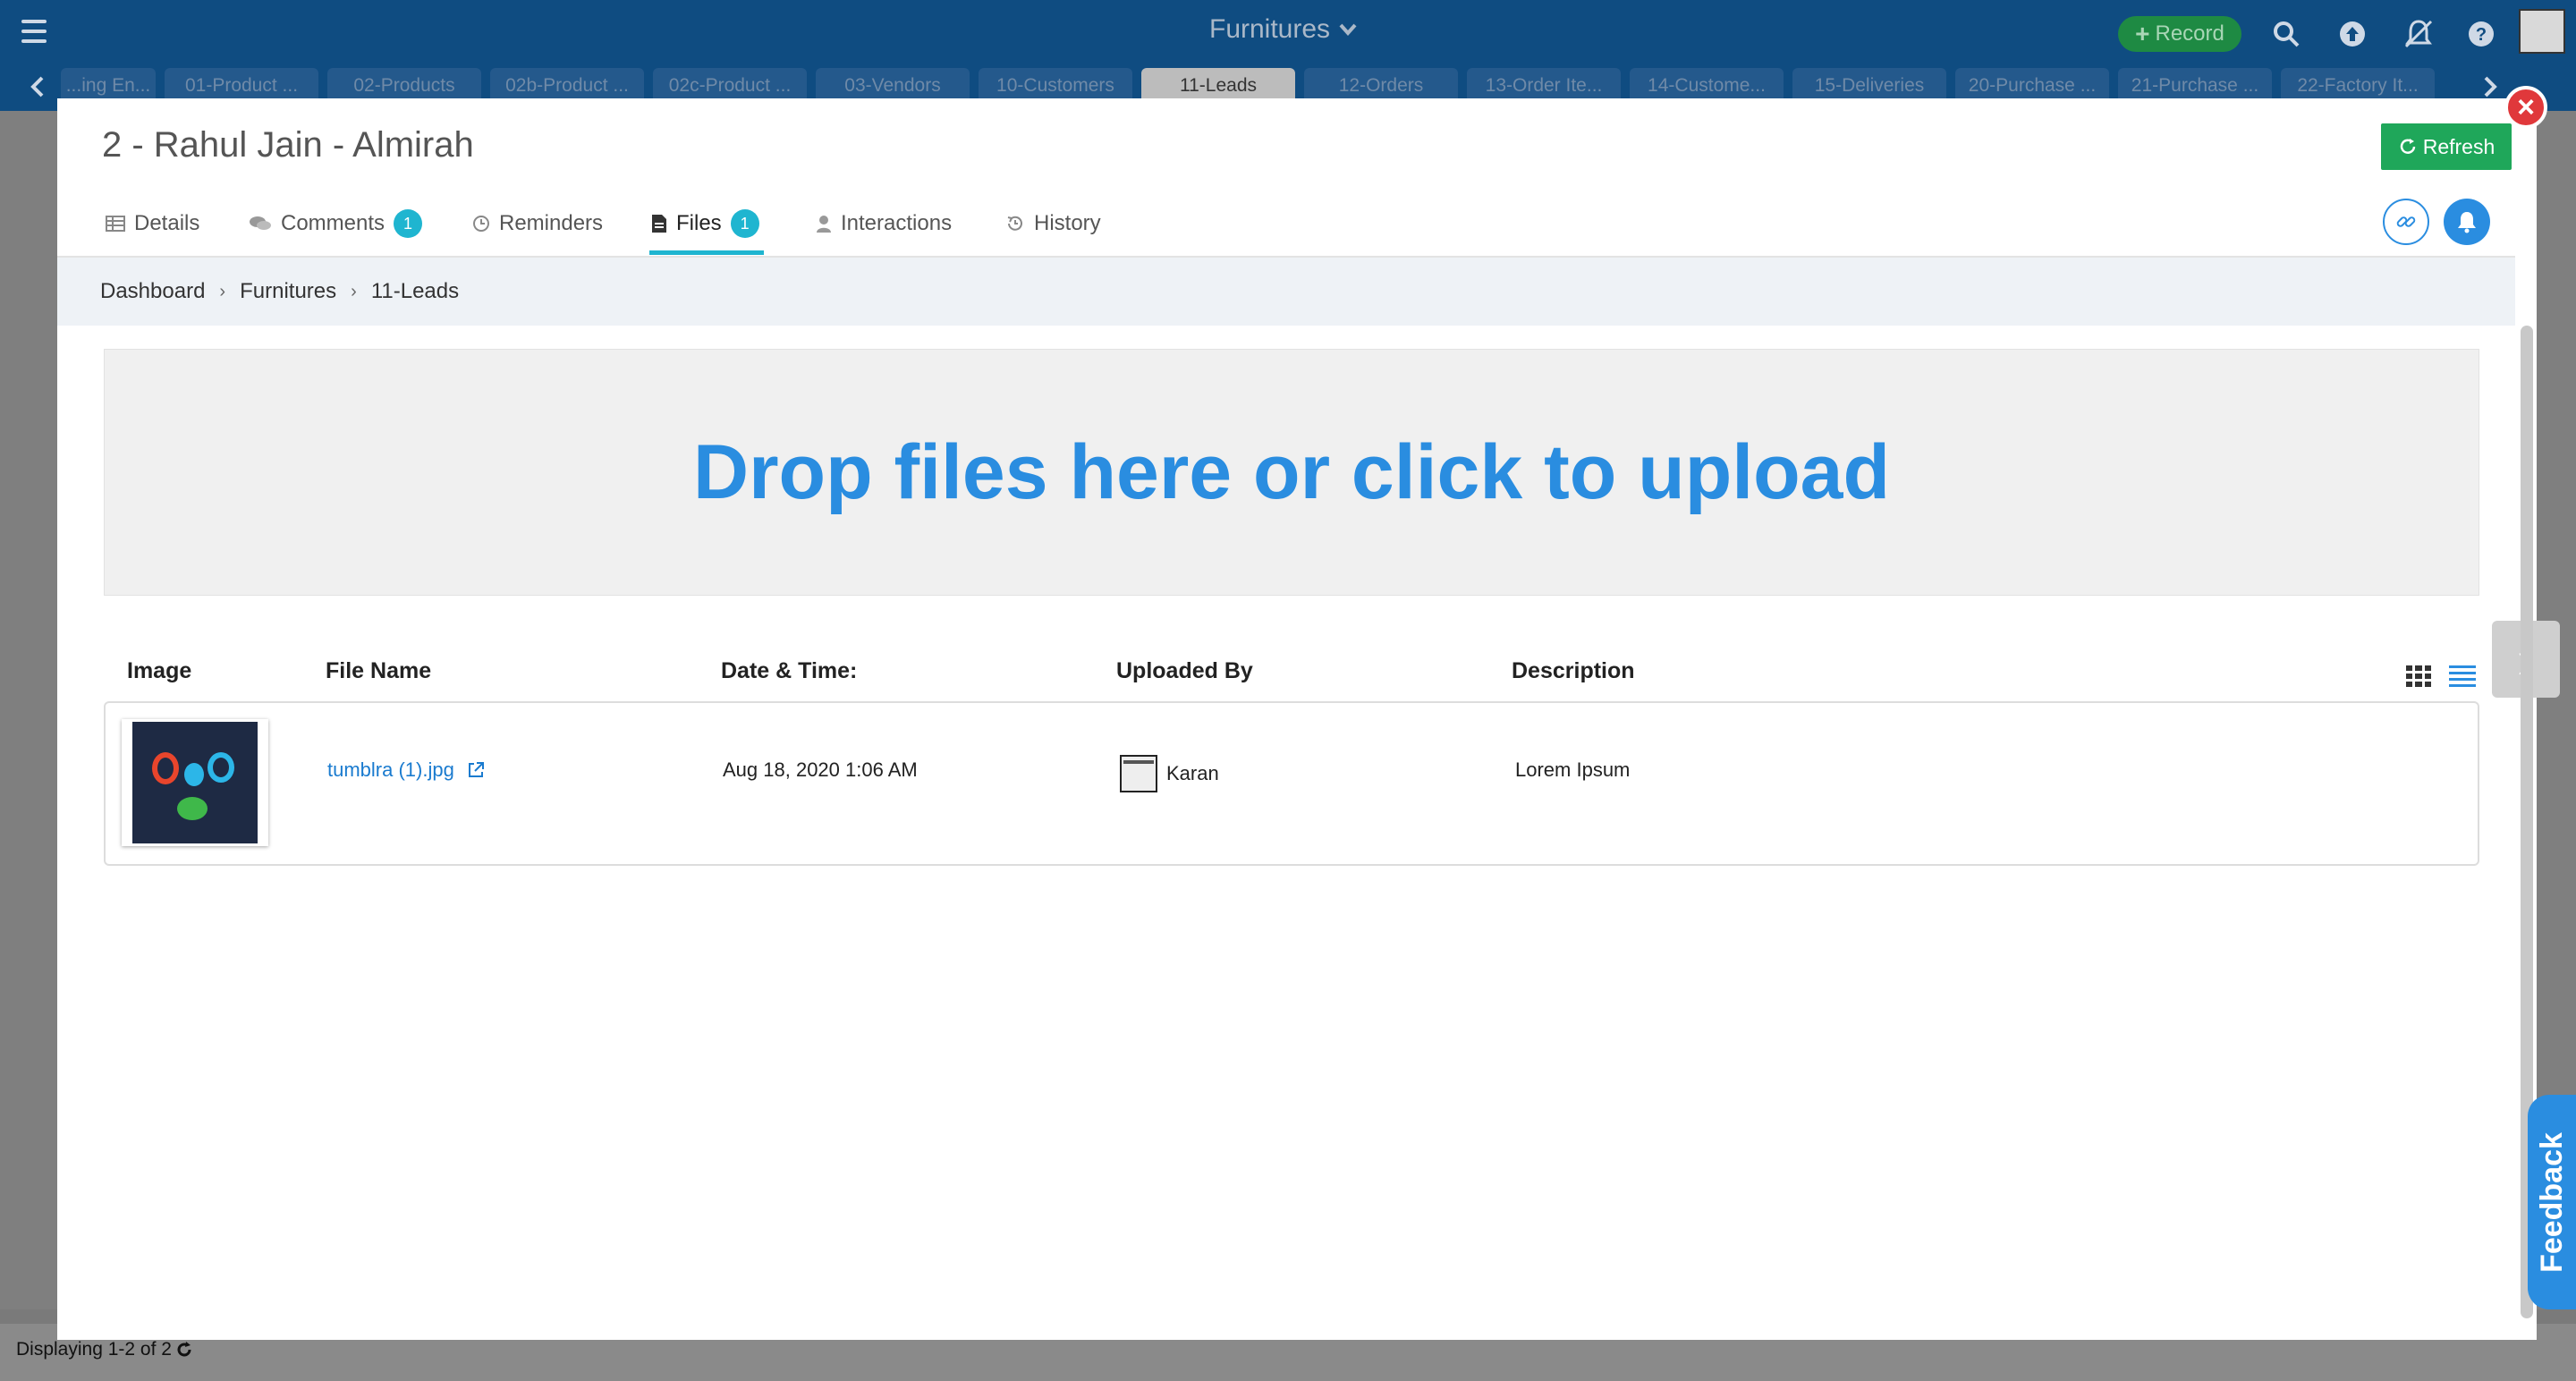 This screenshot has width=2576, height=1381. I want to click on refresh-button: Refresh, so click(2446, 146).